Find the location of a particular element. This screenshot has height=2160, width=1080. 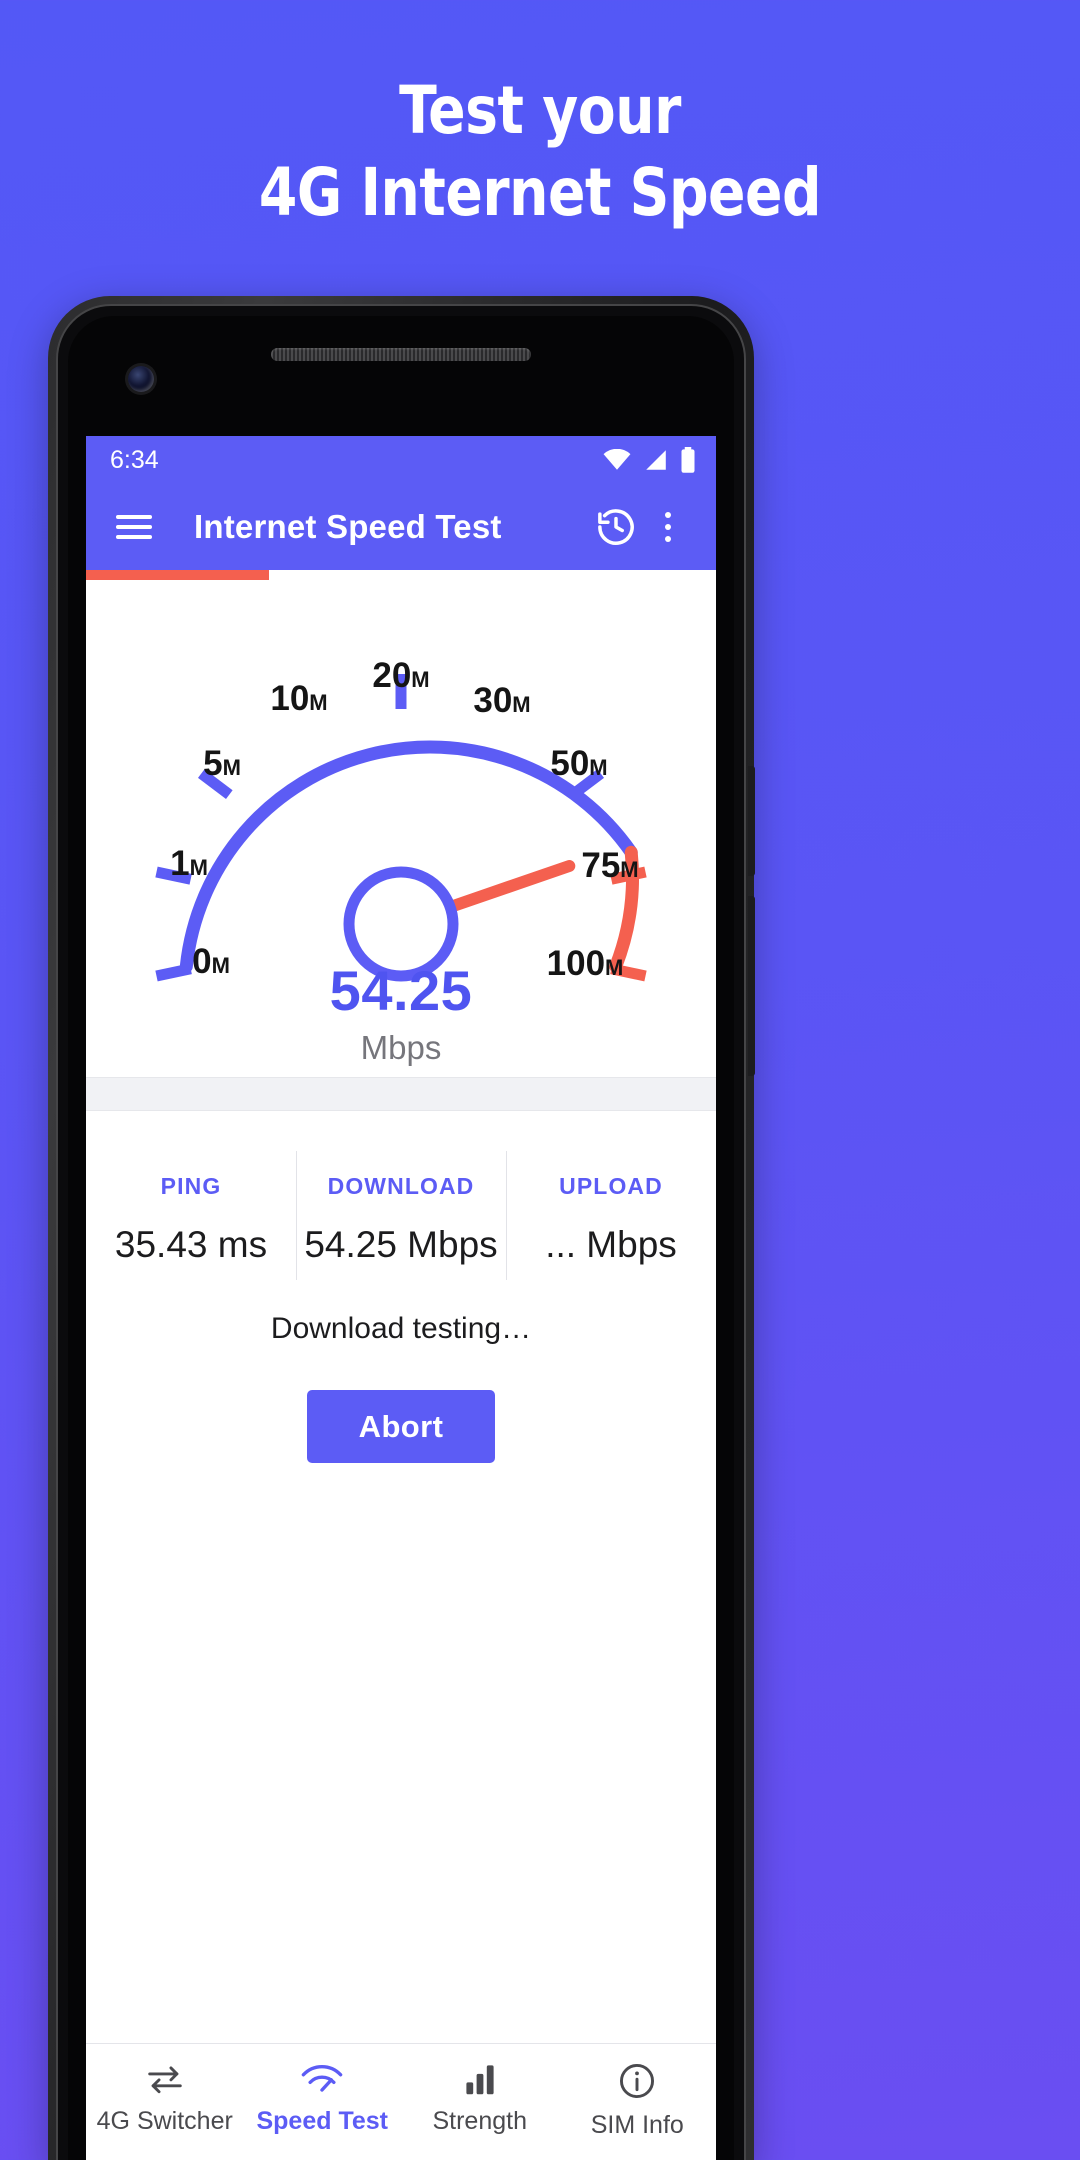

abort-button: Abort is located at coordinates (401, 1426).